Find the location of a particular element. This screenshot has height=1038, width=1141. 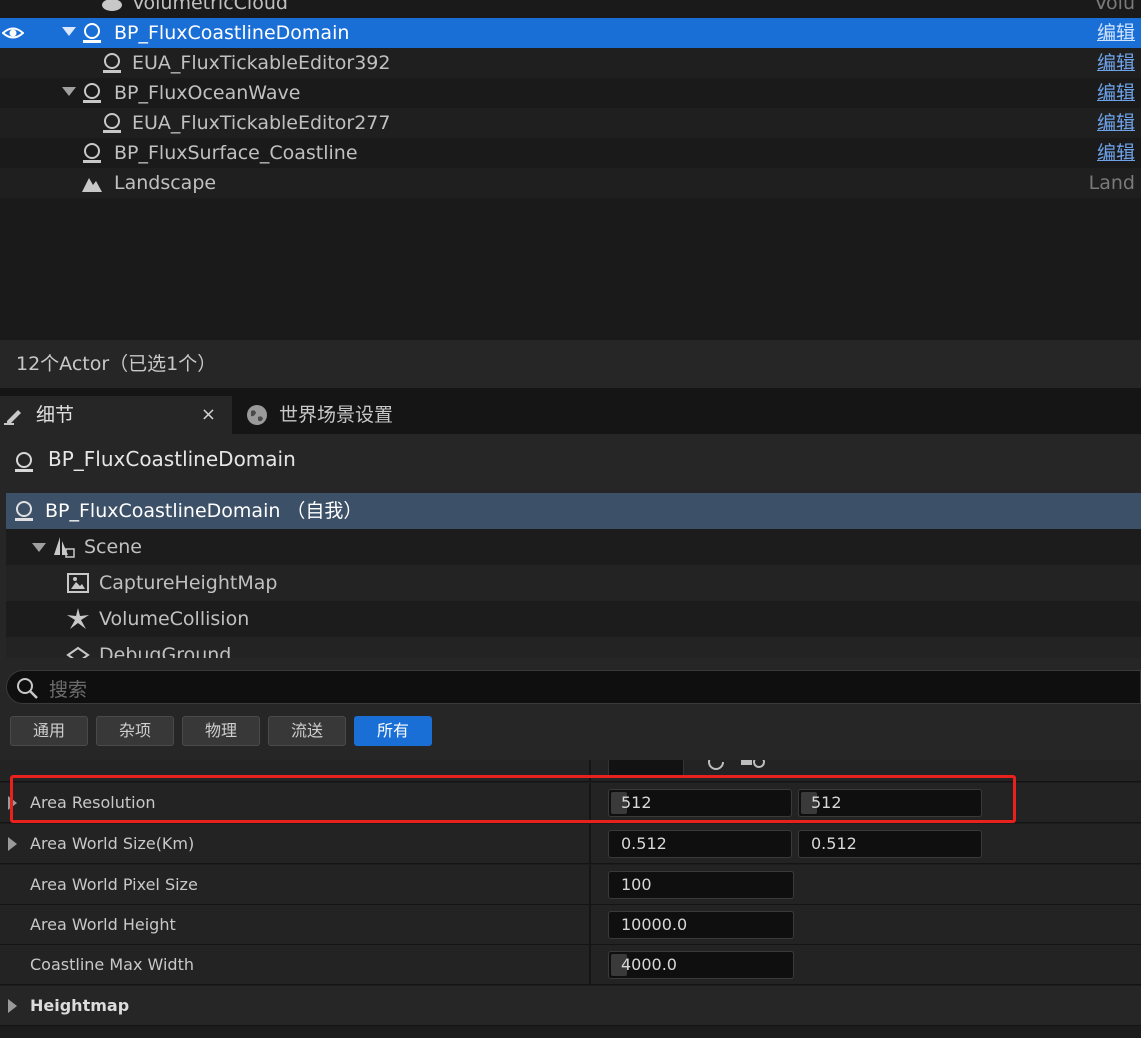

tab-world-settings-label: 世界场景设置 is located at coordinates (336, 415).